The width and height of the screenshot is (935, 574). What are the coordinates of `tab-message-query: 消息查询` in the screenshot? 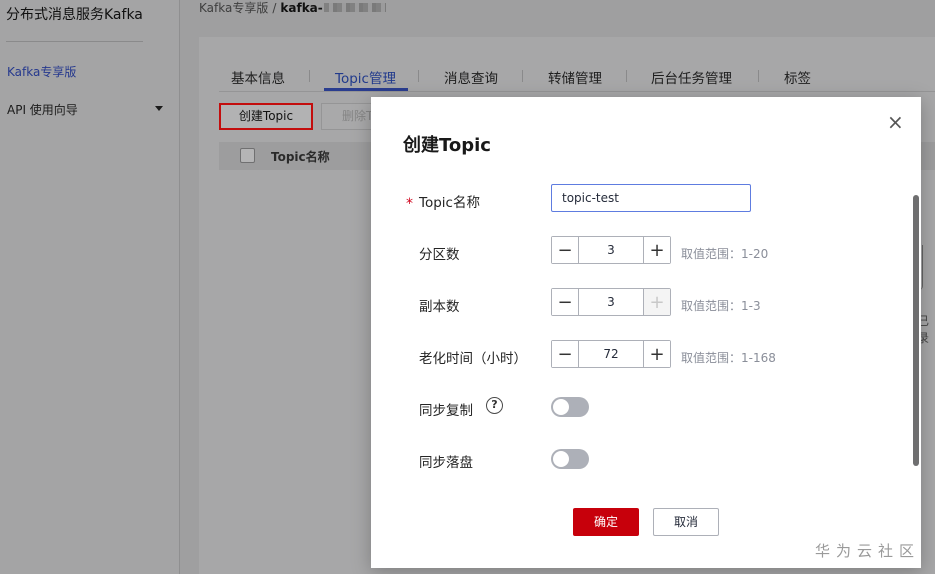 It's located at (471, 77).